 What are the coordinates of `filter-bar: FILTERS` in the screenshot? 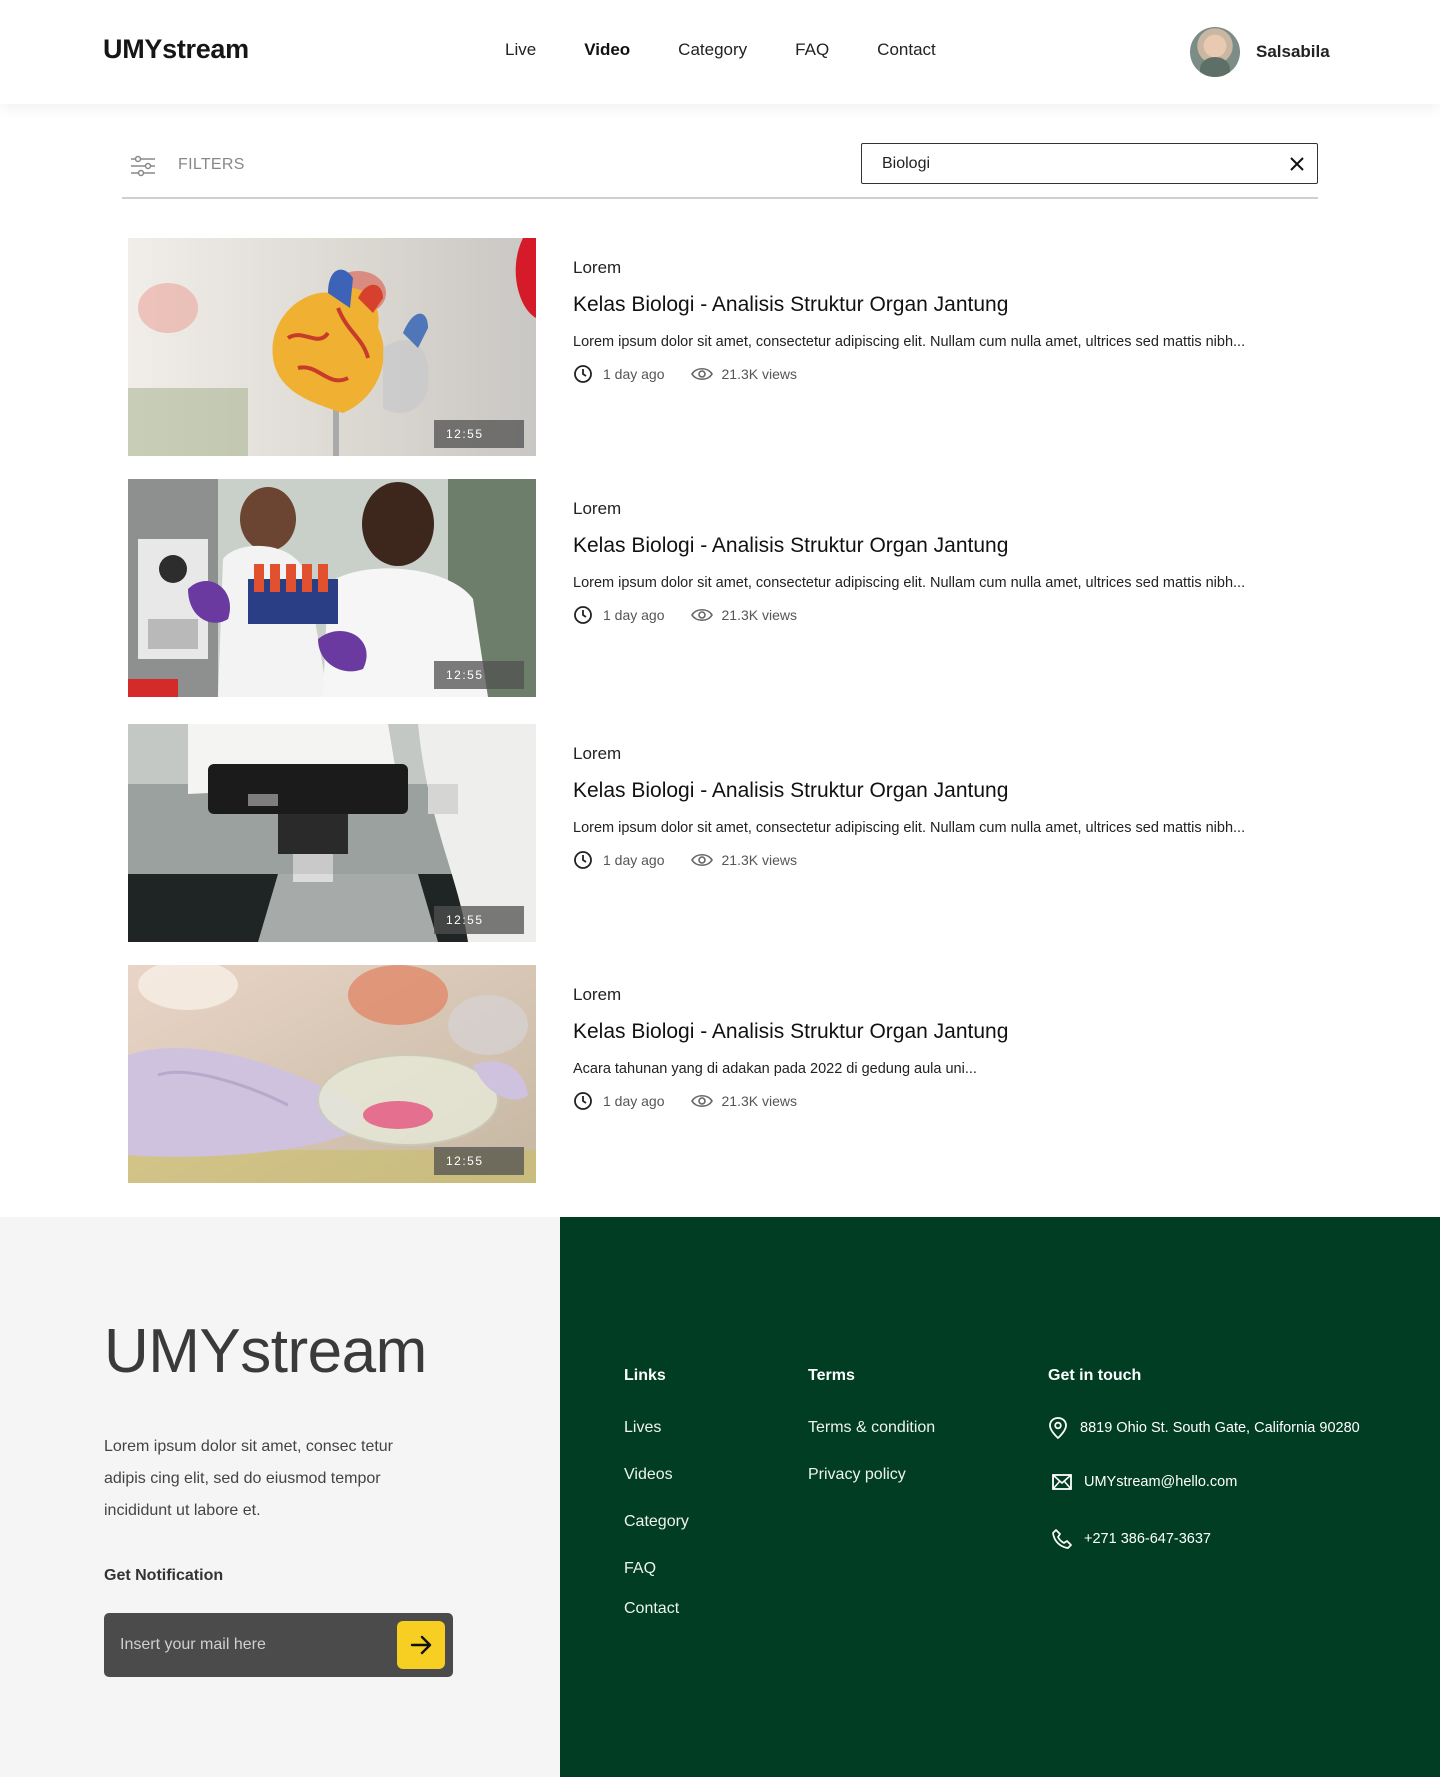 It's located at (720, 170).